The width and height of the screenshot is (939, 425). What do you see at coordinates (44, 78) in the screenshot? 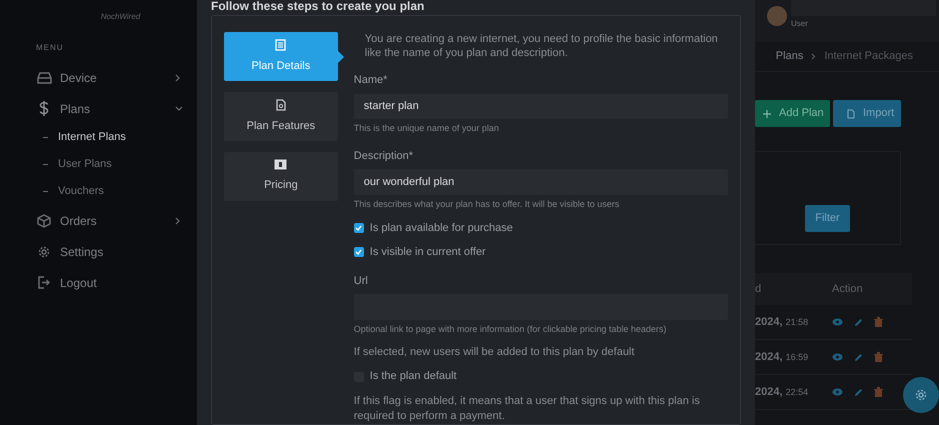
I see `drive-icon` at bounding box center [44, 78].